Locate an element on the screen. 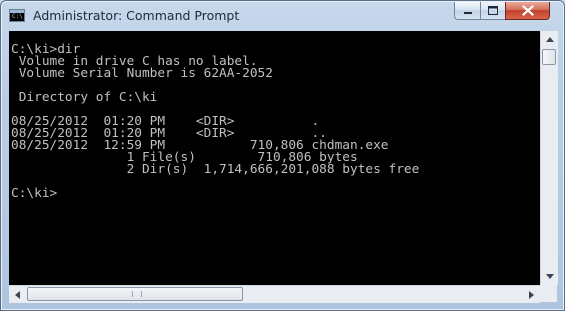  console-line: C:\ki> is located at coordinates (34, 193).